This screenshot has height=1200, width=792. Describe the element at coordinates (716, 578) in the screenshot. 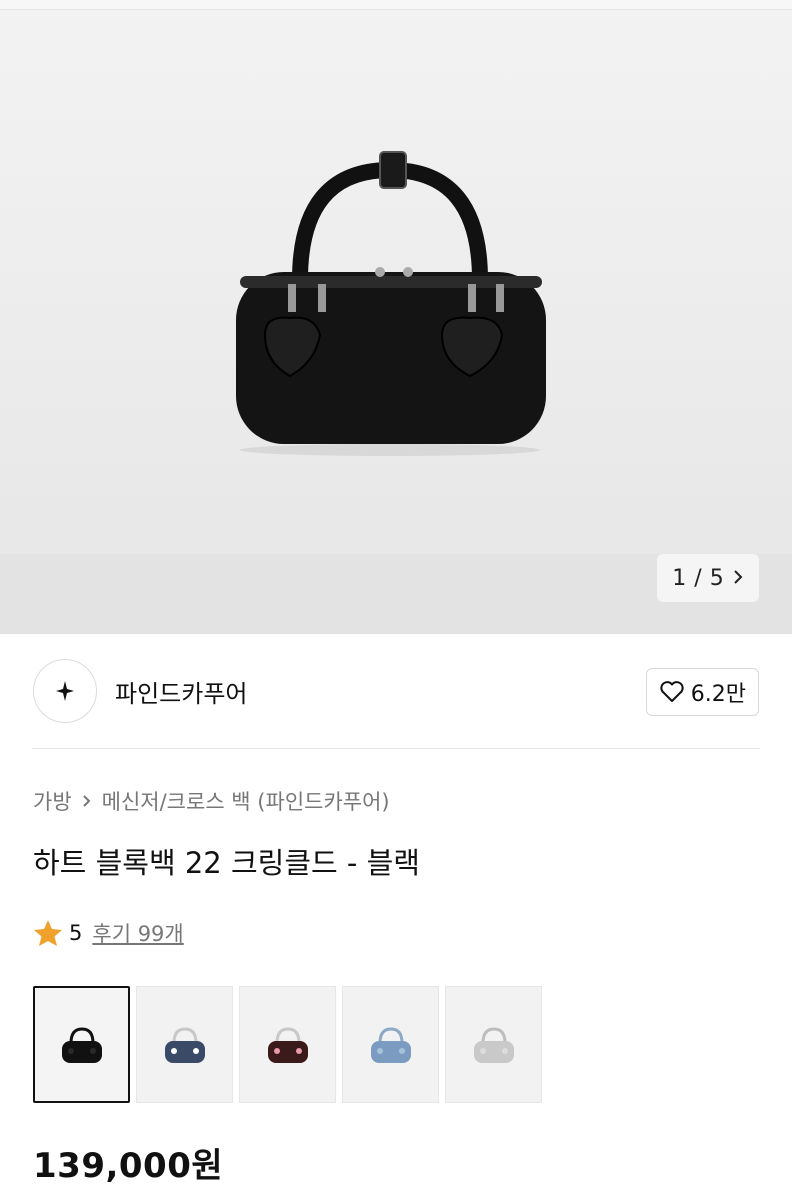

I see `pager-total: 5` at that location.